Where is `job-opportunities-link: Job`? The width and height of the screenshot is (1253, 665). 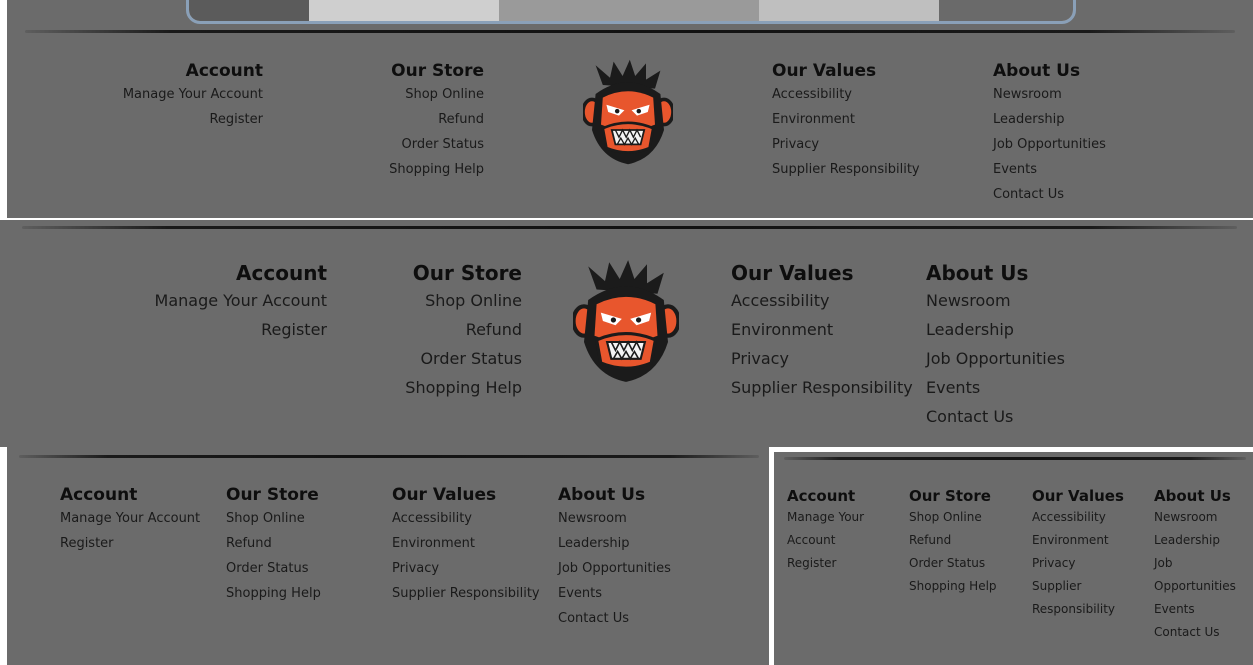 job-opportunities-link: Job is located at coordinates (1195, 563).